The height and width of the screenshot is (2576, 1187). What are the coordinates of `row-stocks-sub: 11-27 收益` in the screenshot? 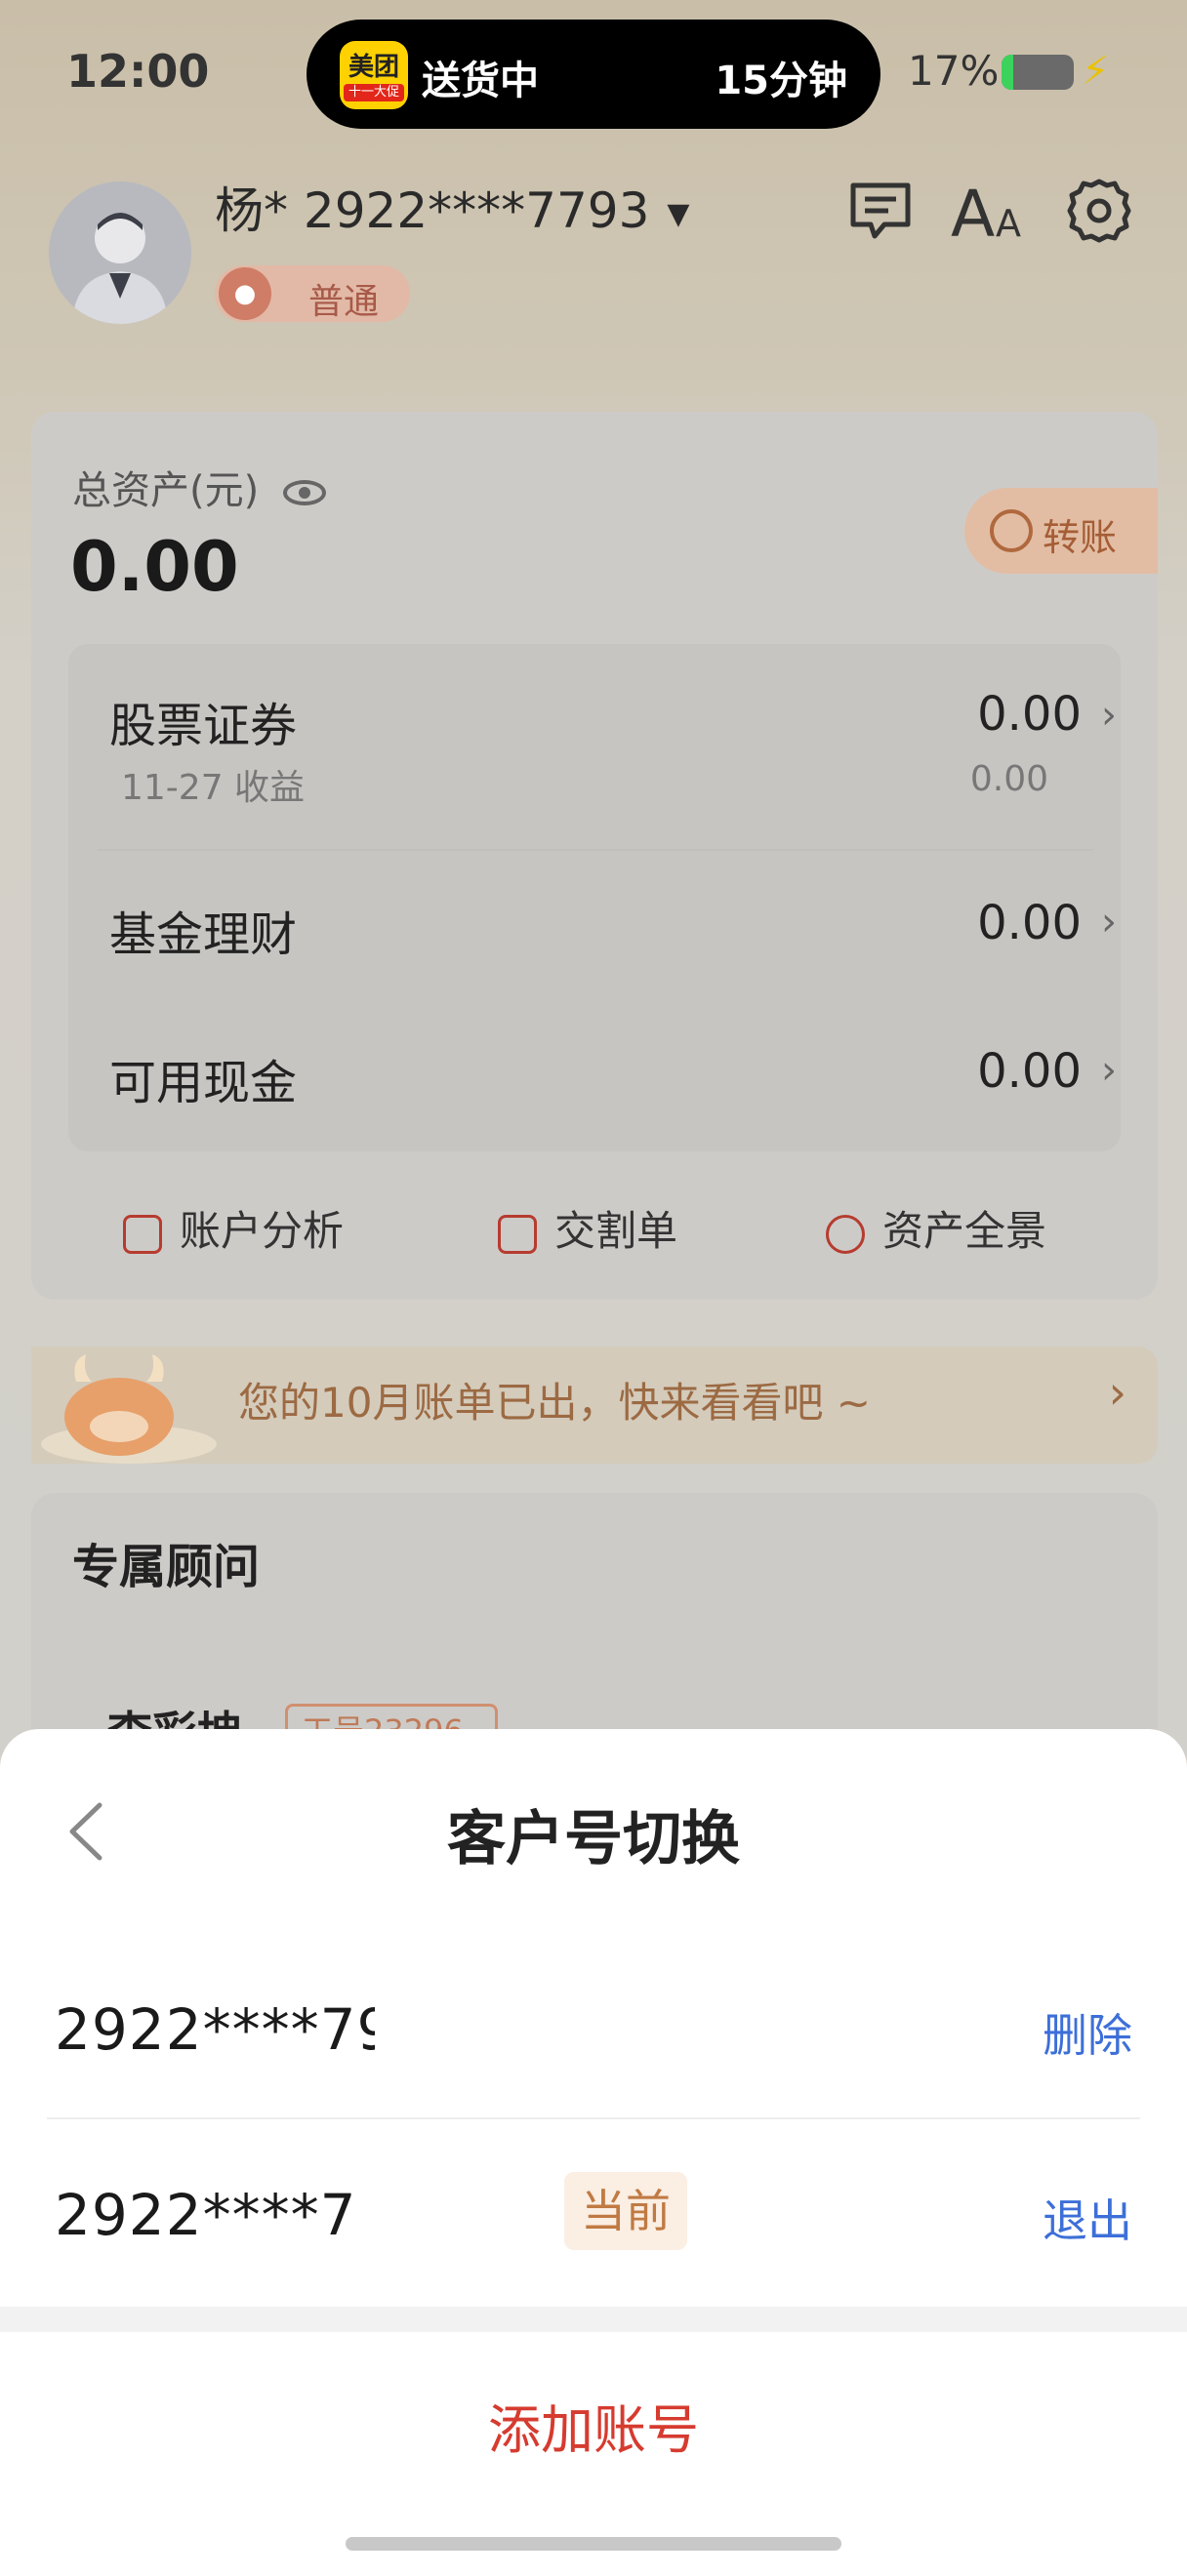 It's located at (213, 788).